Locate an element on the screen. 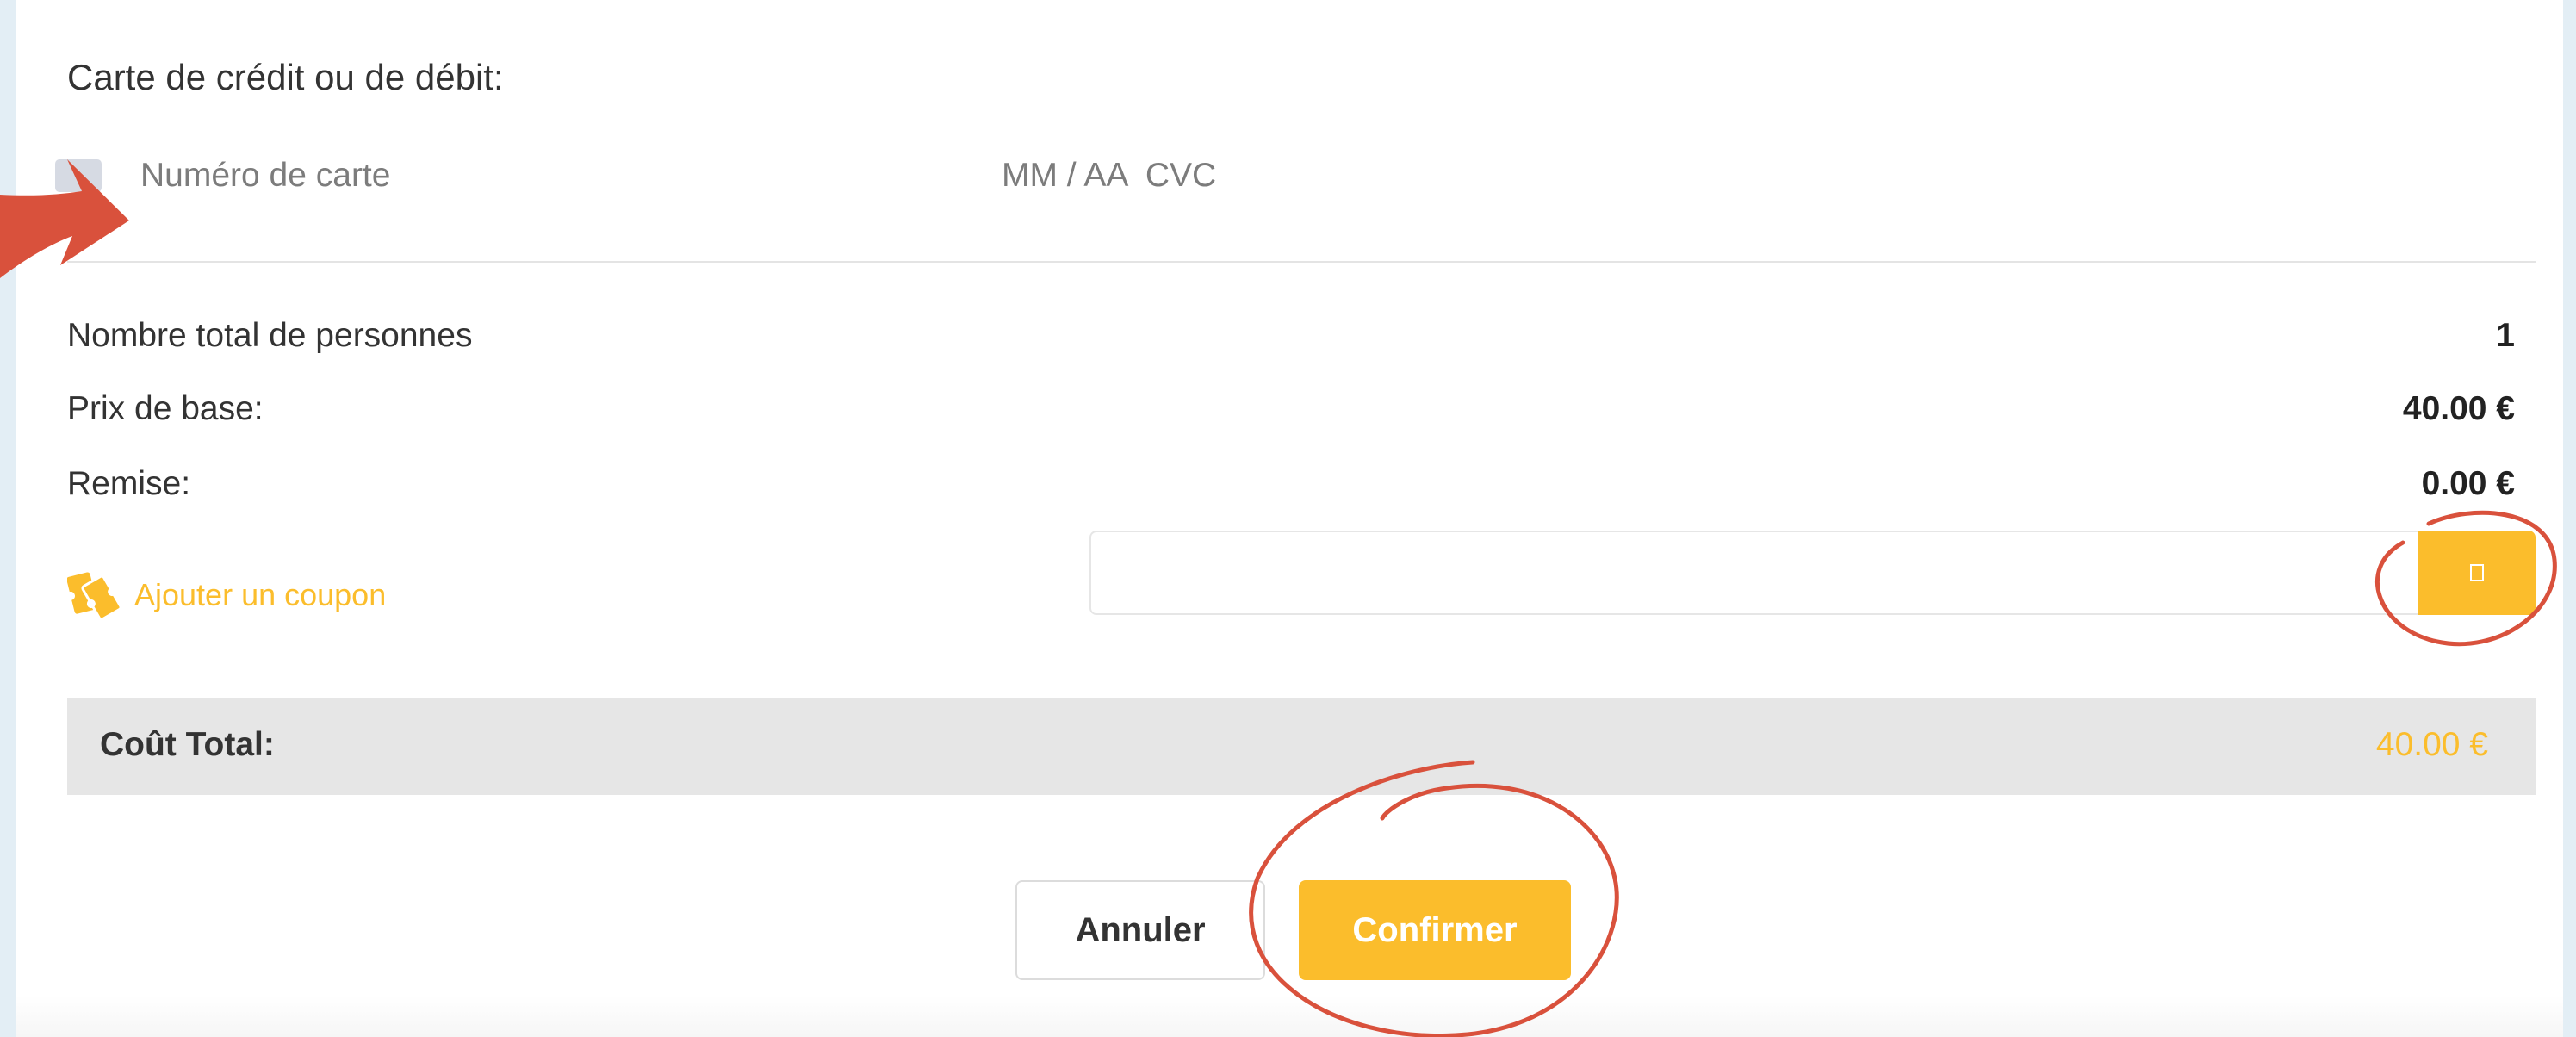 This screenshot has height=1037, width=2576. cancel-button: Annuler is located at coordinates (1140, 930).